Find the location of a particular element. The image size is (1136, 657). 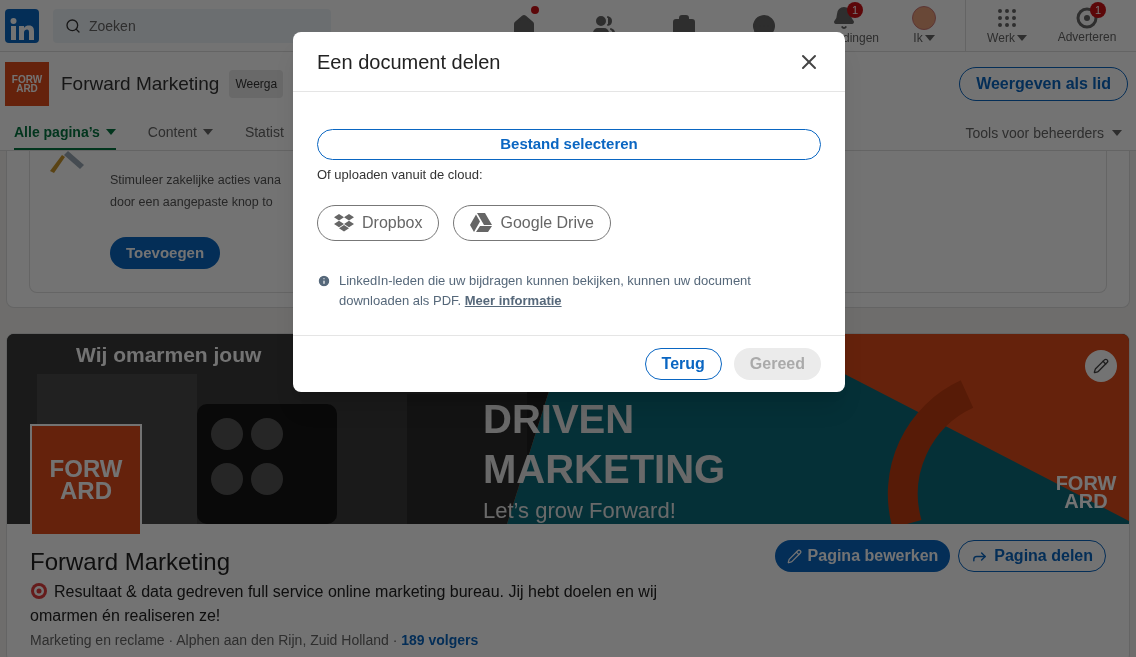

profile-logo: FORW ARD is located at coordinates (86, 480).